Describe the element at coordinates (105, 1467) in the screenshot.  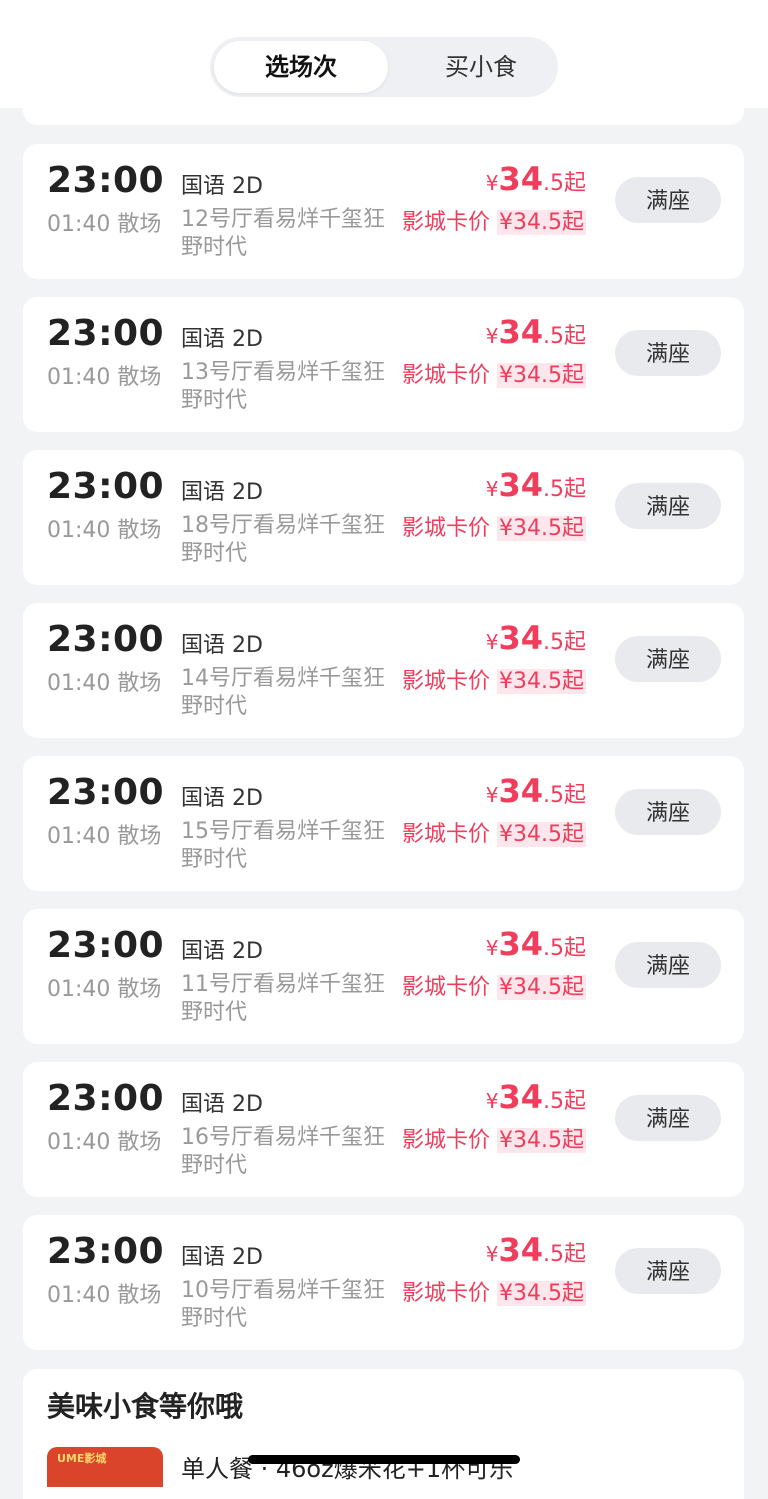
I see `snack-image: UME影城` at that location.